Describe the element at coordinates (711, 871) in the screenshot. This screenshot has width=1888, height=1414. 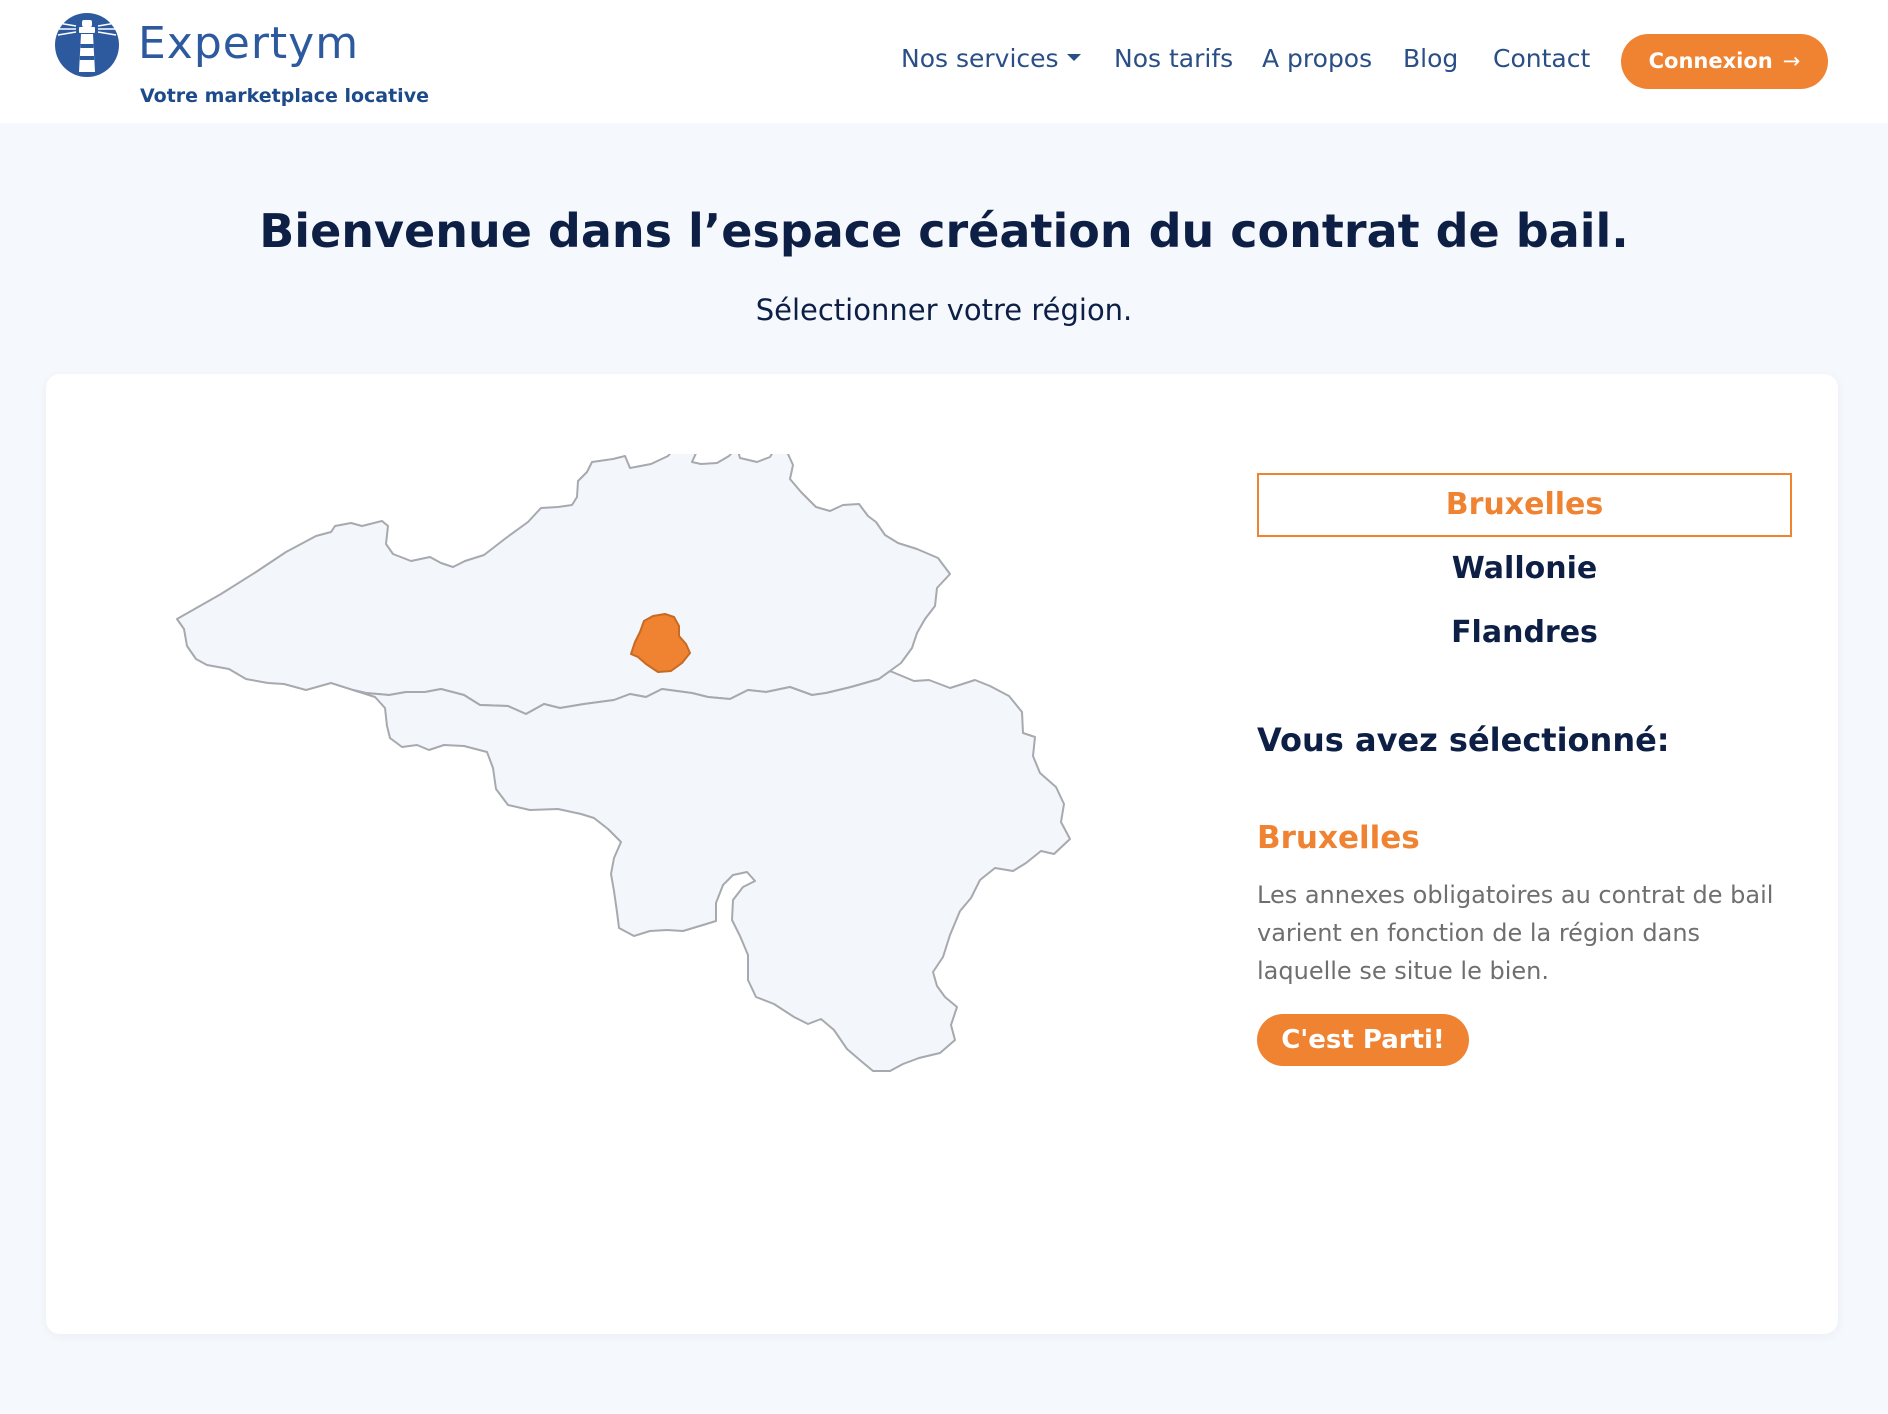
I see `map-region-wallonie` at that location.